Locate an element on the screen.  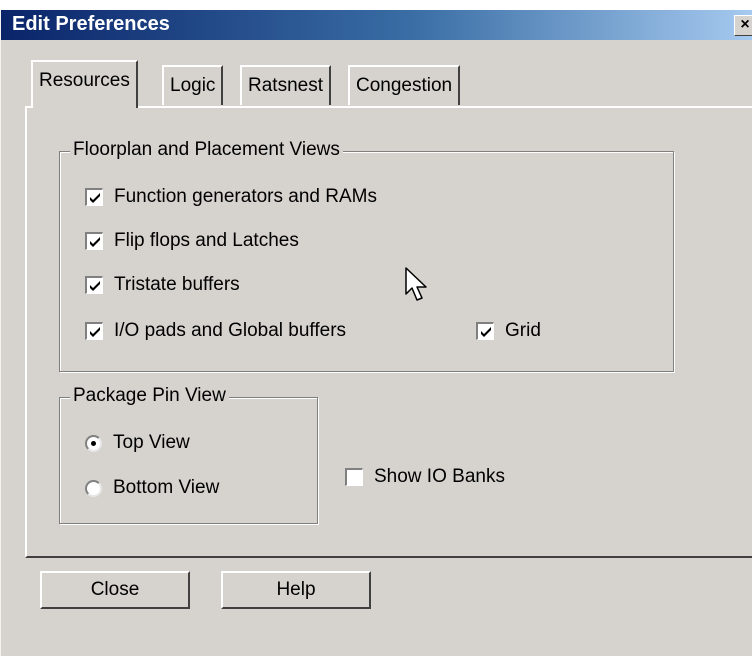
io-pads-checkbox: I/O pads and Global buffers is located at coordinates (215, 331).